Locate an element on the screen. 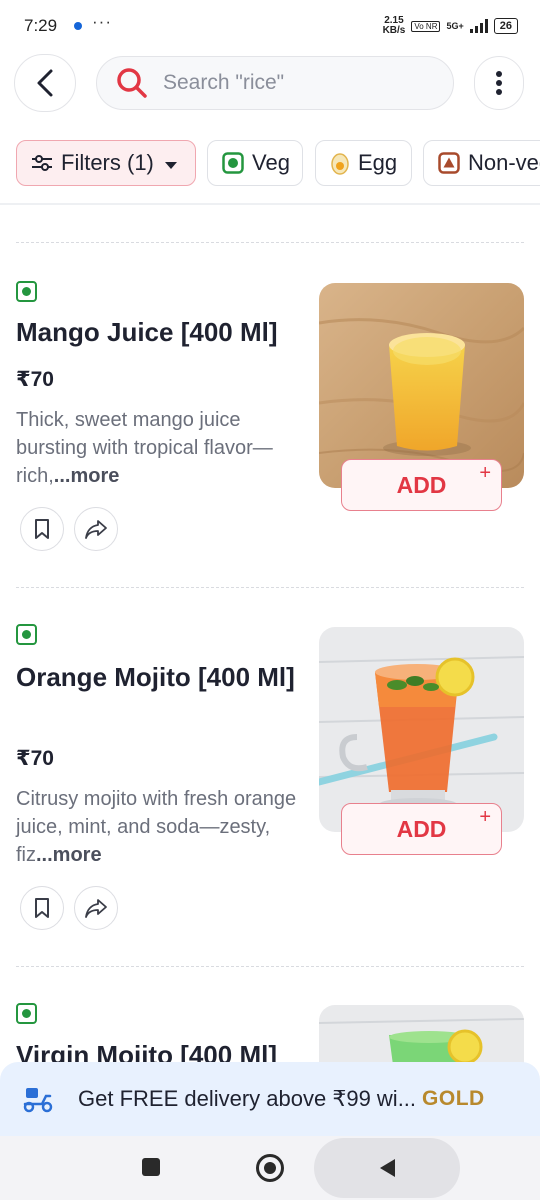 This screenshot has width=540, height=1200. back-button is located at coordinates (45, 83).